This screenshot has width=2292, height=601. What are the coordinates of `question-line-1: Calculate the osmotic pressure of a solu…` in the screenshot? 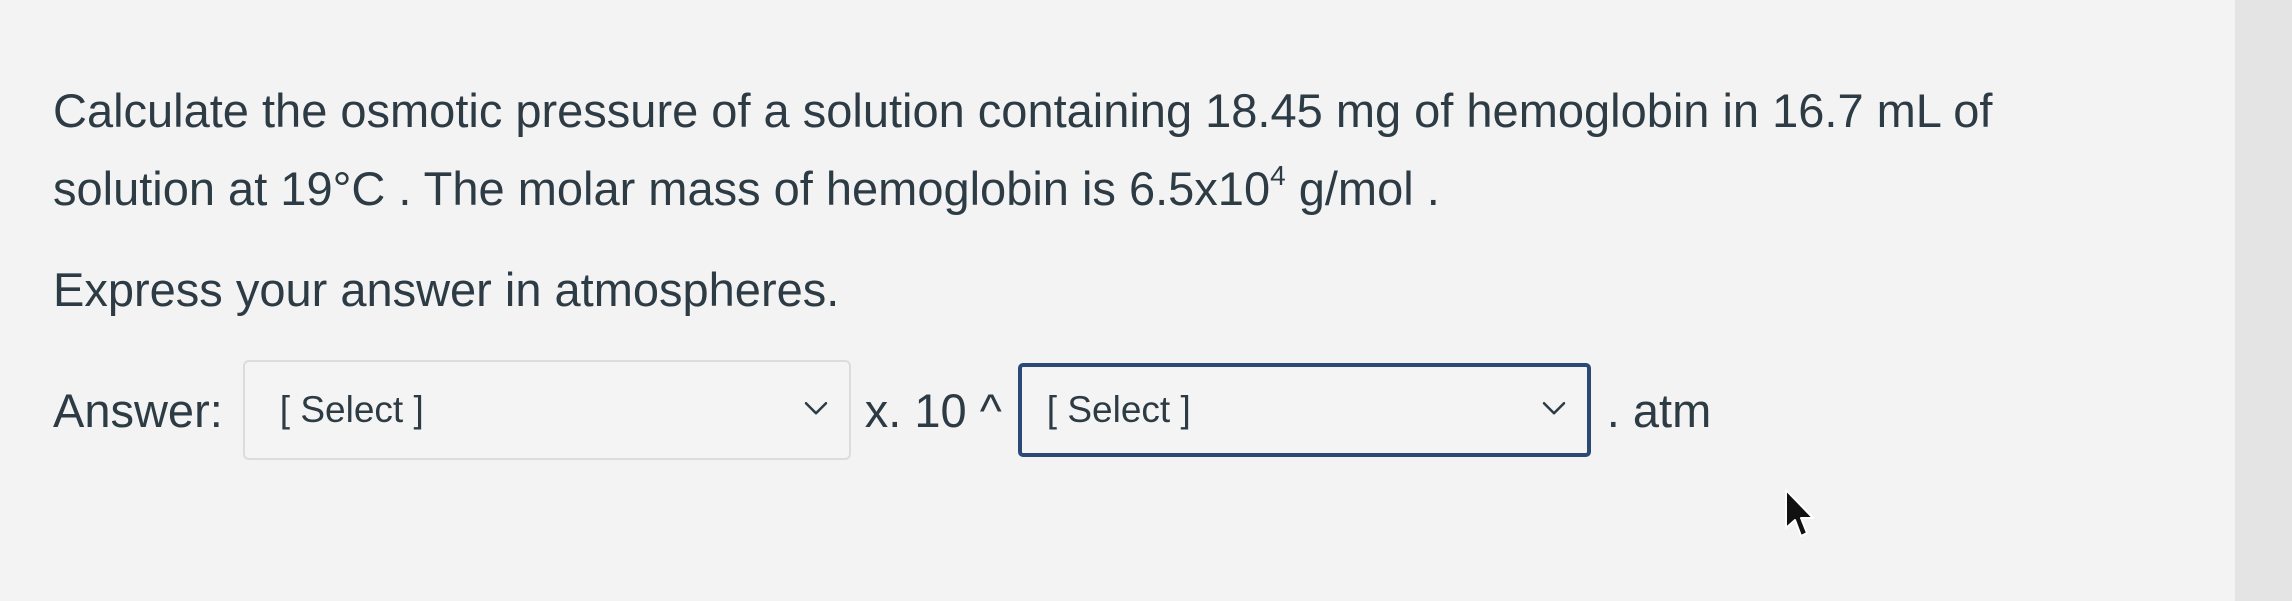 It's located at (1128, 111).